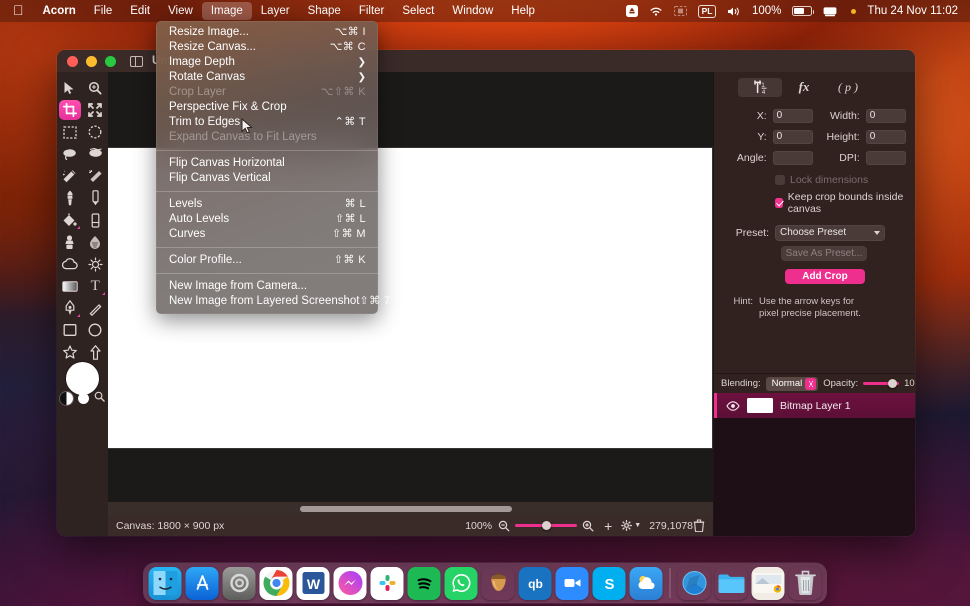  Describe the element at coordinates (70, 88) in the screenshot. I see `move-tool` at that location.